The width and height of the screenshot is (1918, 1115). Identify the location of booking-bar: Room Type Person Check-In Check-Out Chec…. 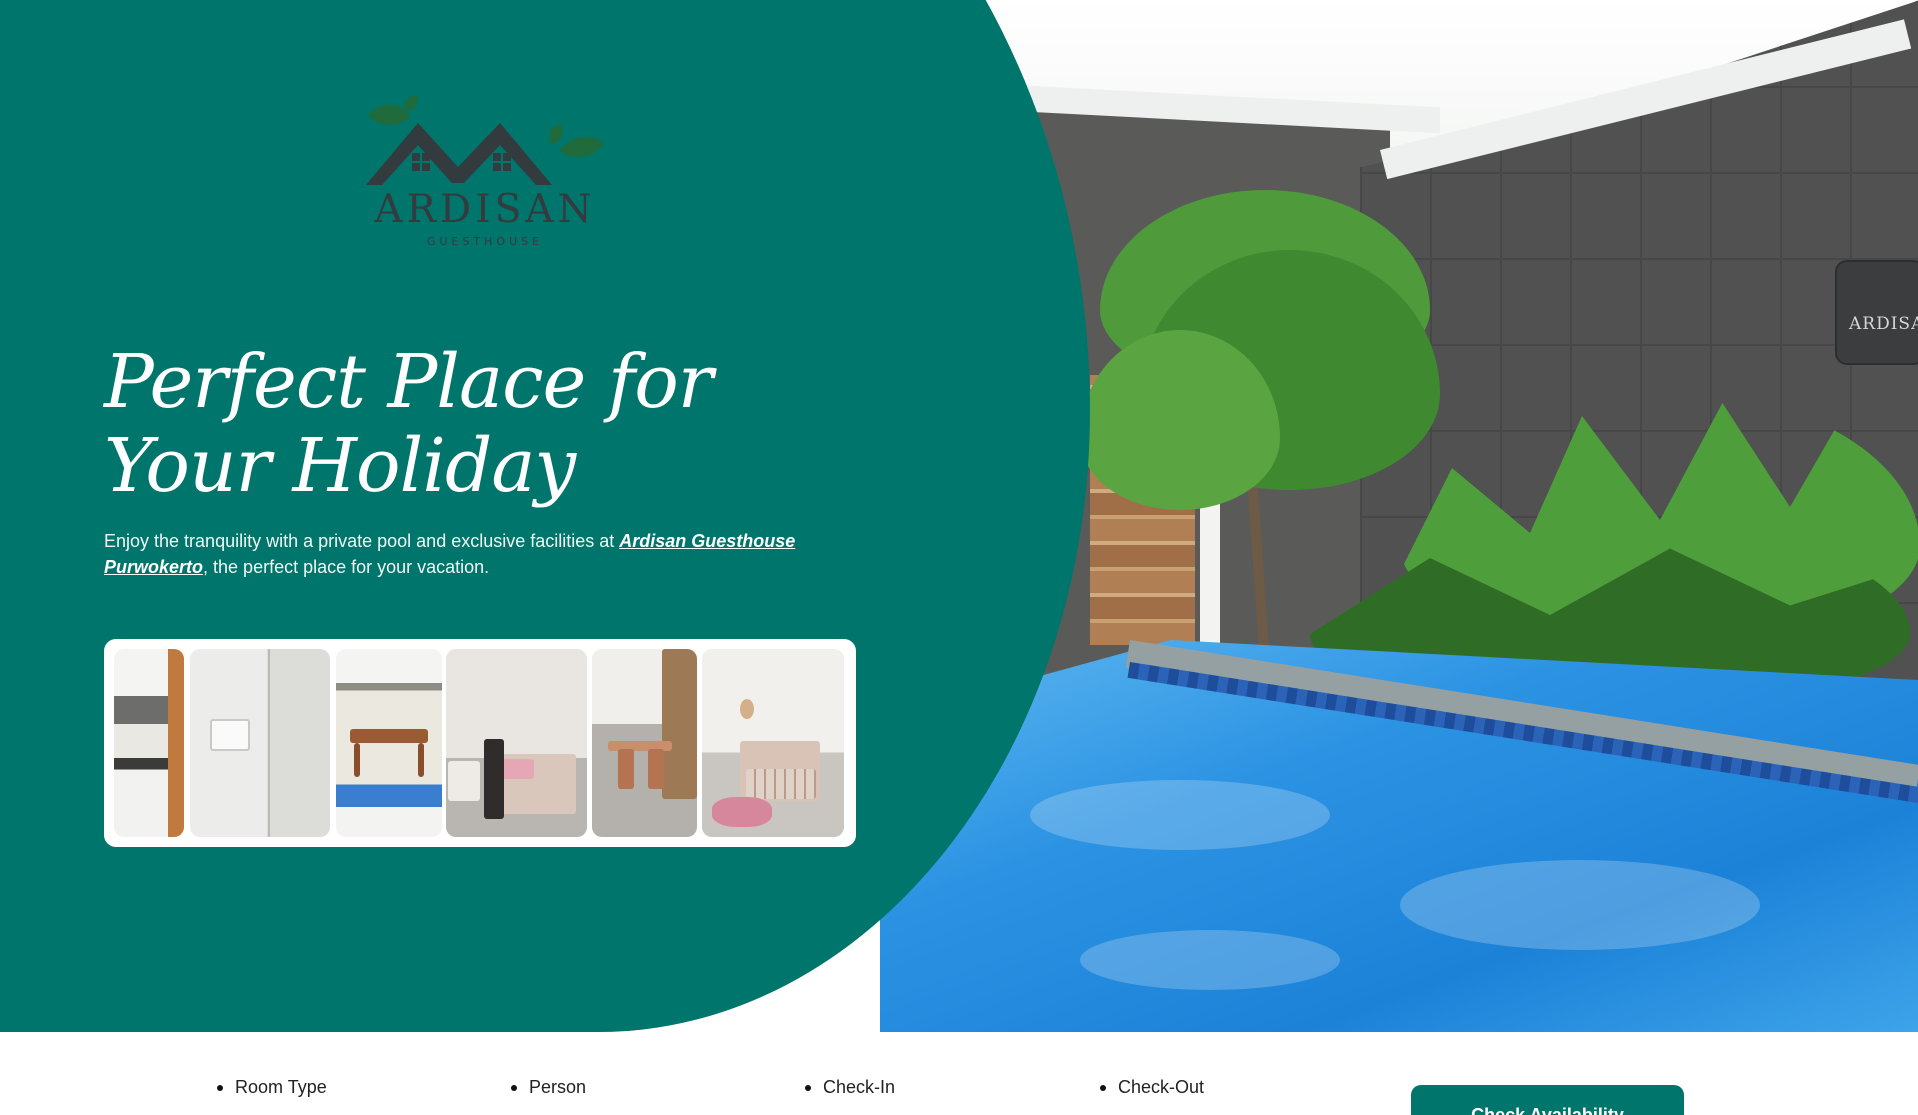
(960, 1074).